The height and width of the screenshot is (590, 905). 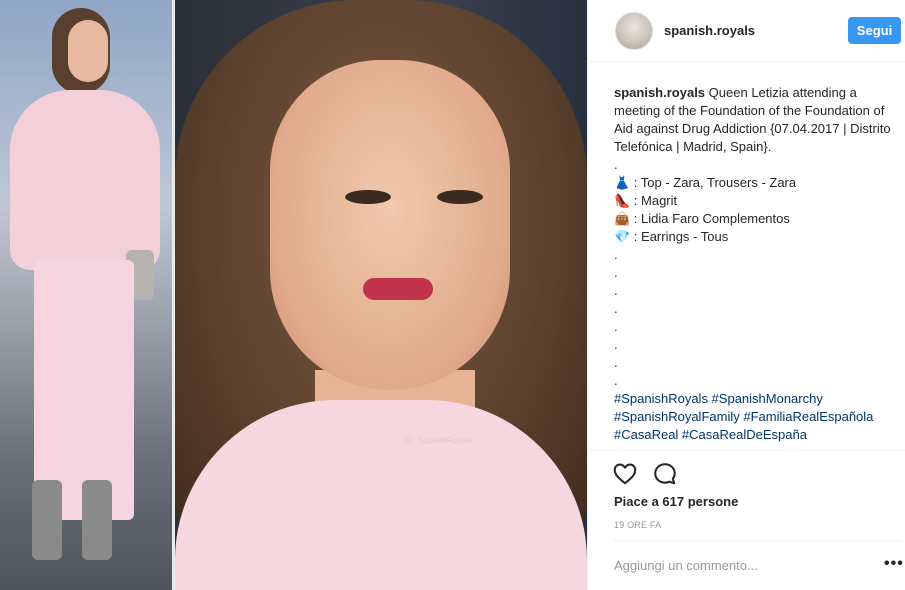 What do you see at coordinates (637, 525) in the screenshot?
I see `post-timestamp: 19 ORE FA` at bounding box center [637, 525].